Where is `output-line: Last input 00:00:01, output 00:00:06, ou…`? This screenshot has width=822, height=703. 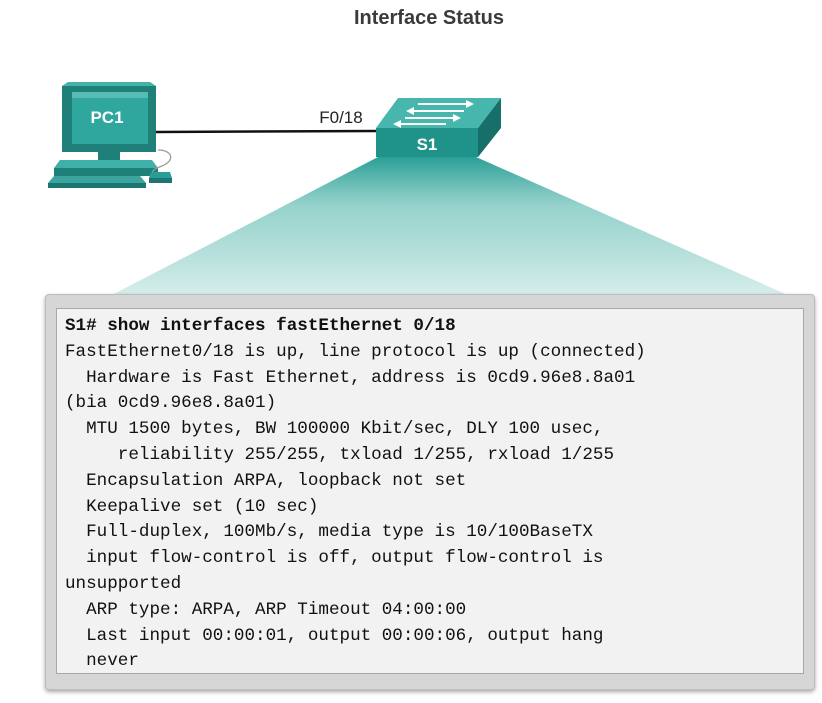
output-line: Last input 00:00:01, output 00:00:06, ou… is located at coordinates (334, 635).